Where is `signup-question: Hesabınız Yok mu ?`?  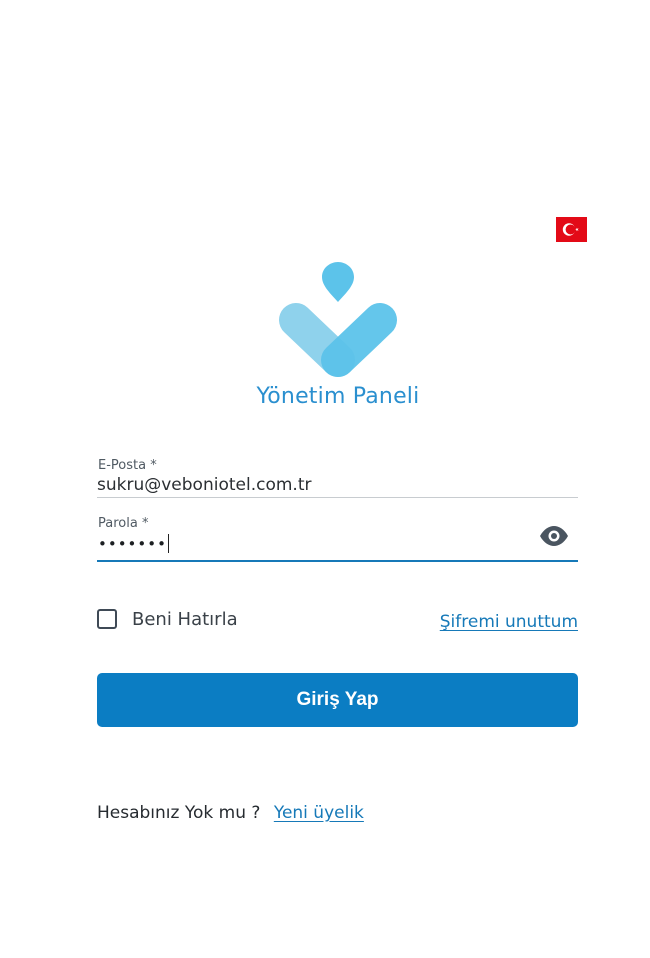
signup-question: Hesabınız Yok mu ? is located at coordinates (179, 813).